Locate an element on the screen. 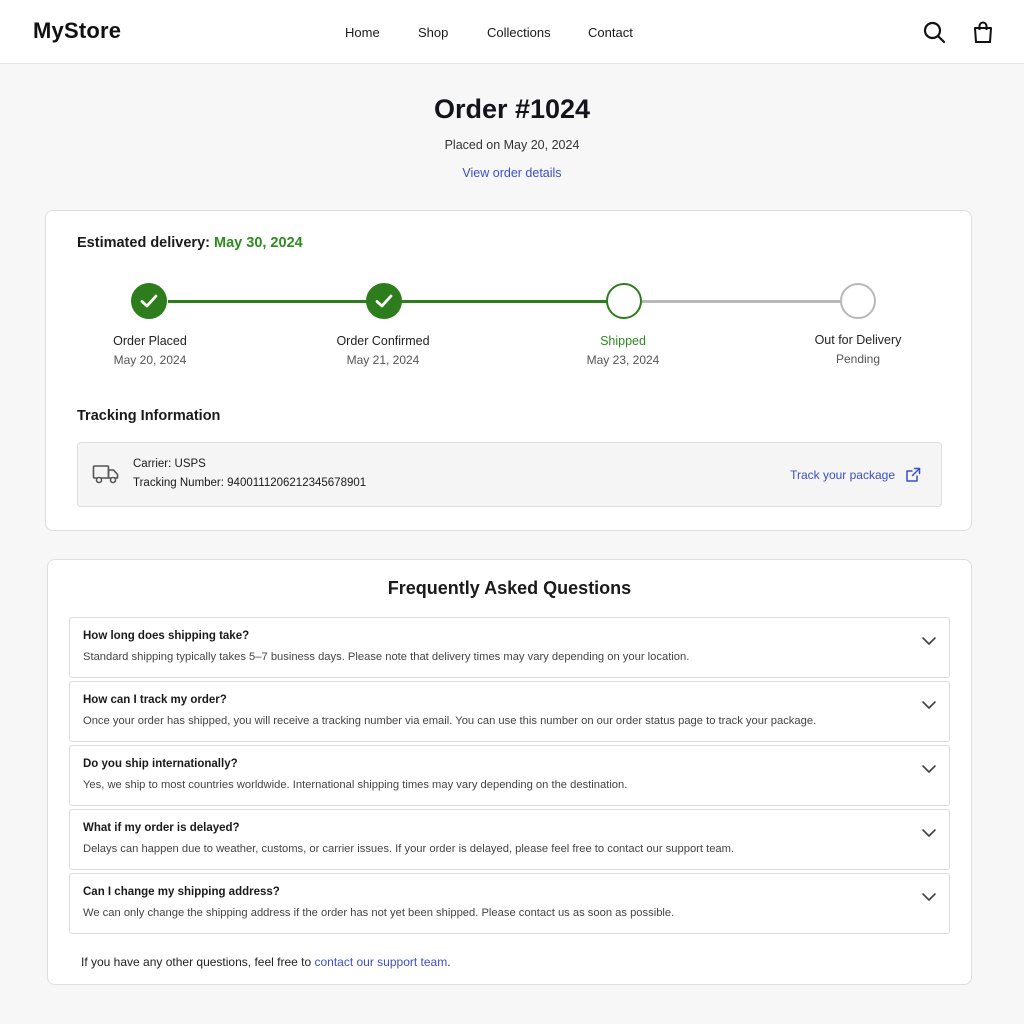  faq-question: Do you ship internationally? is located at coordinates (160, 764).